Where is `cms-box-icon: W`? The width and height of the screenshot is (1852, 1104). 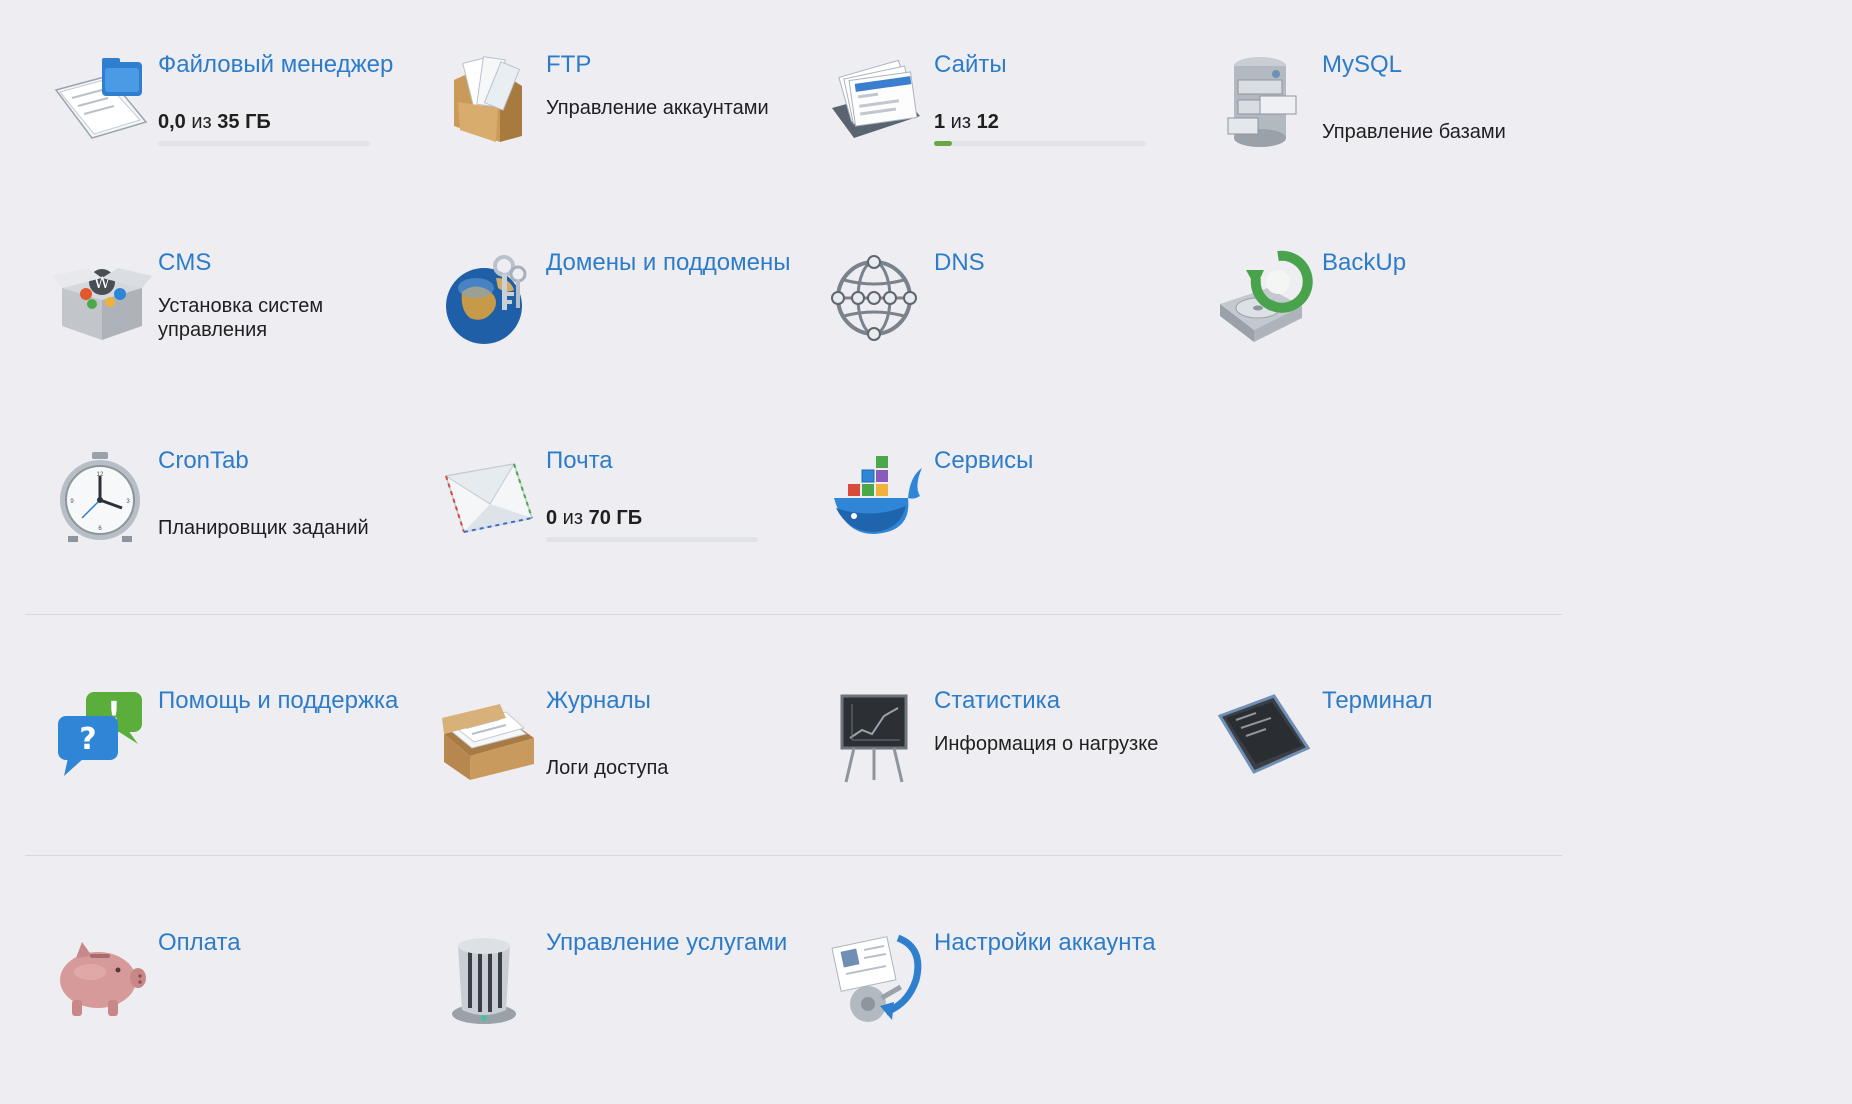 cms-box-icon: W is located at coordinates (102, 298).